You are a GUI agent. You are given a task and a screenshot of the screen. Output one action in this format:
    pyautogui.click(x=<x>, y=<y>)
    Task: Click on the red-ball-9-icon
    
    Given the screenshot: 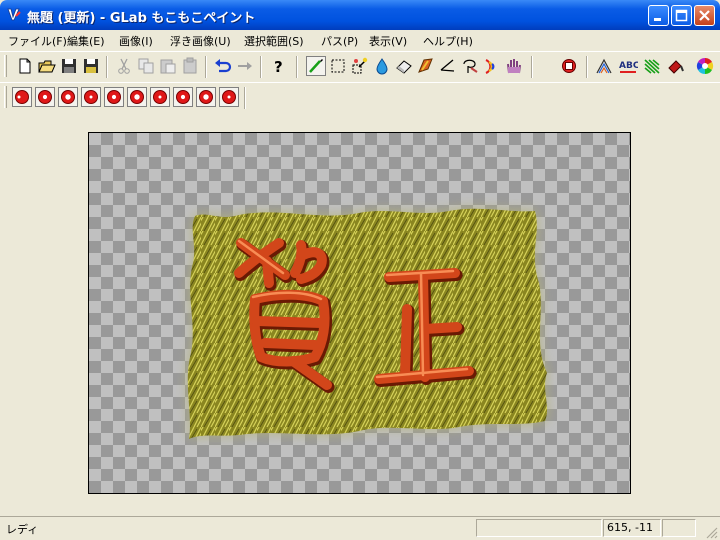 What is the action you would take?
    pyautogui.click(x=206, y=97)
    